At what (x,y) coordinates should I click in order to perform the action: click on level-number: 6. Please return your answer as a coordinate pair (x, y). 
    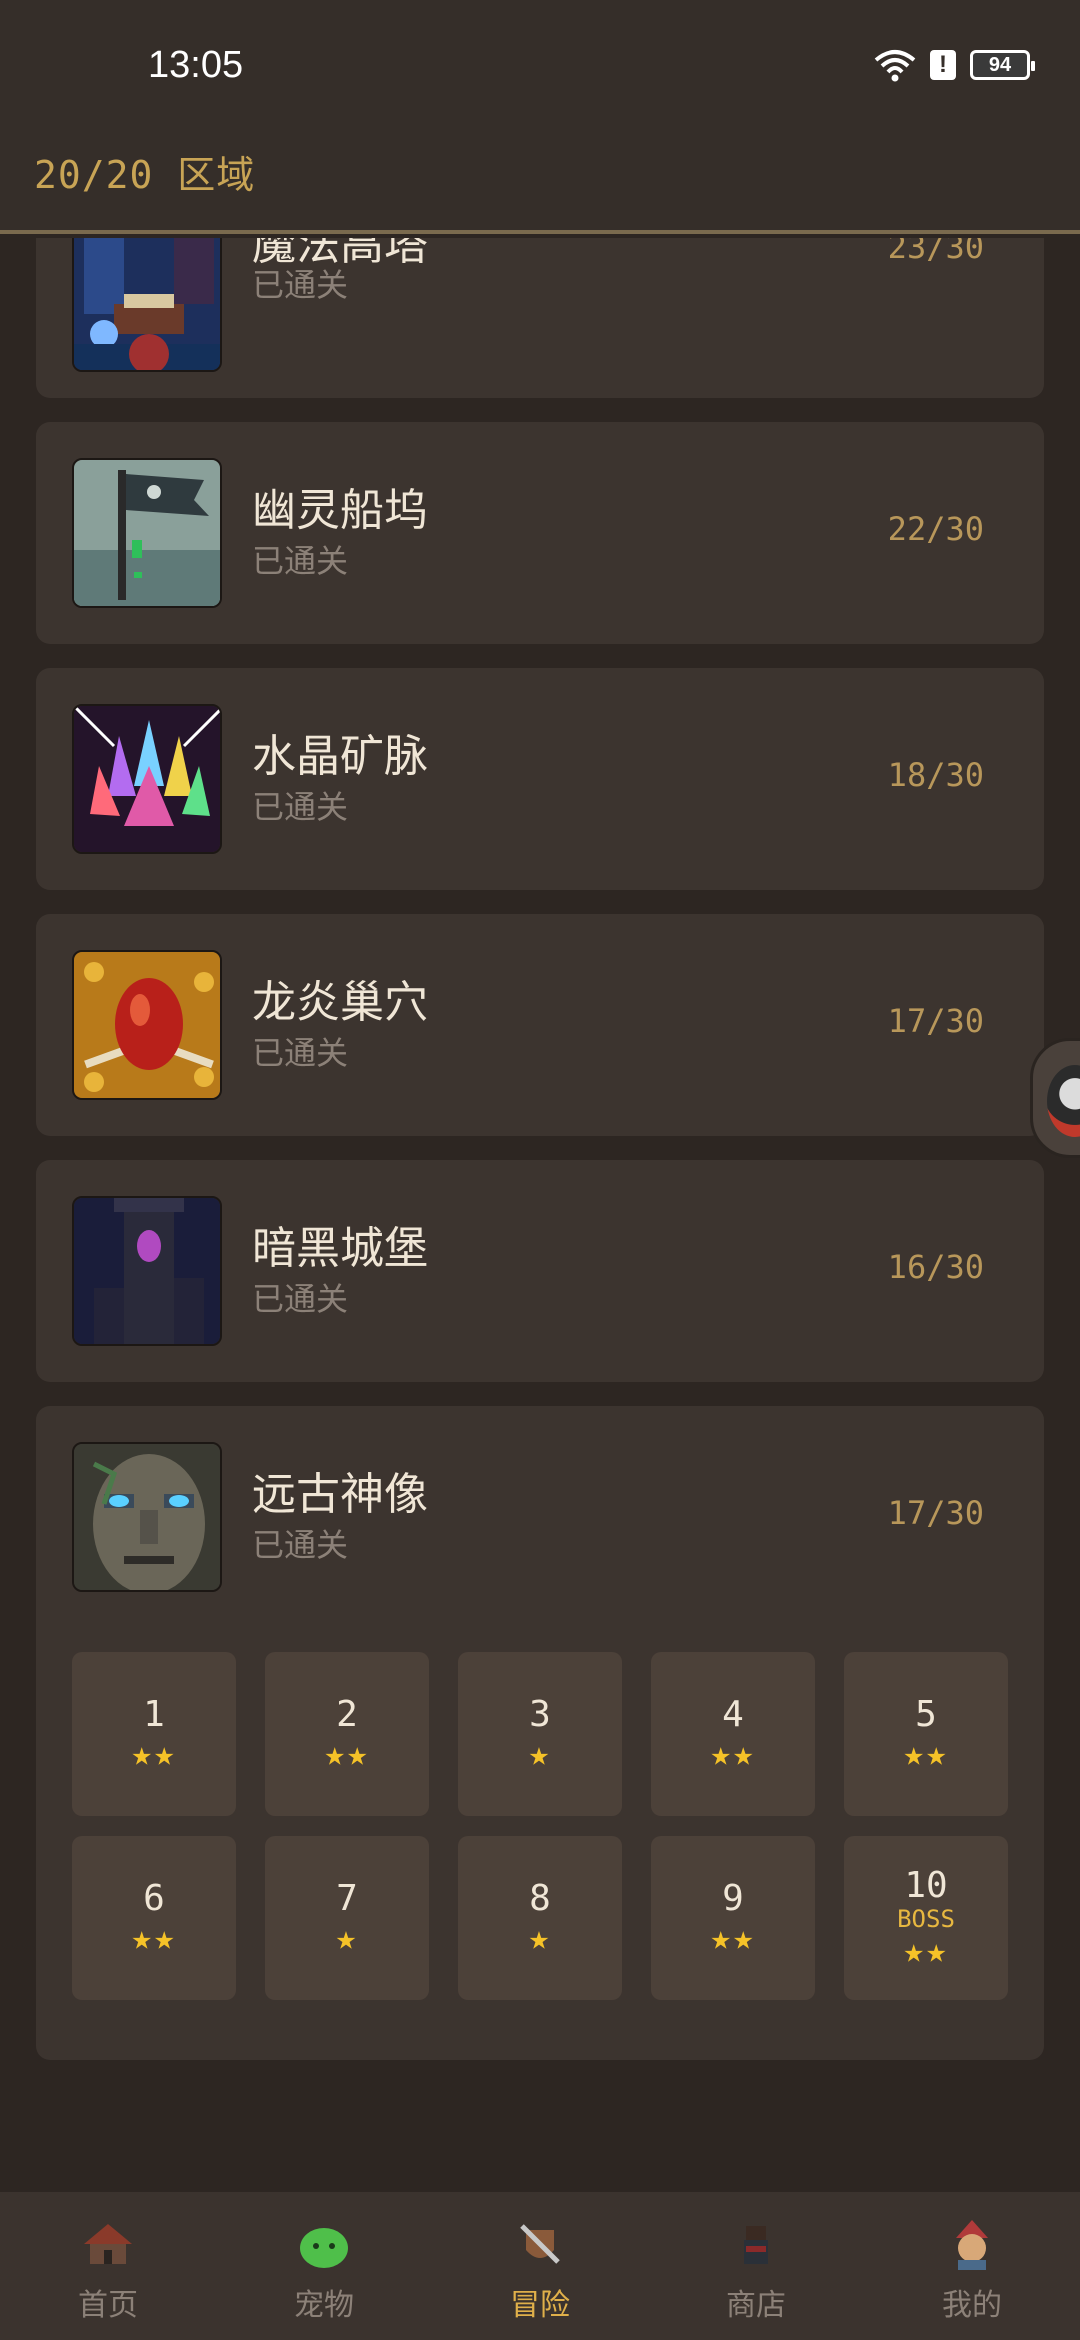
    Looking at the image, I should click on (154, 1898).